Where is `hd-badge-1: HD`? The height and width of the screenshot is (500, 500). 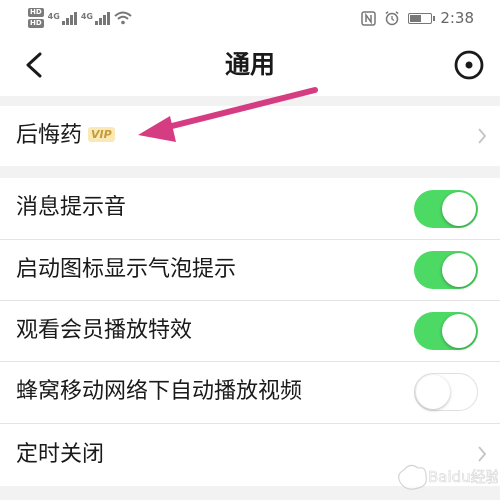 hd-badge-1: HD is located at coordinates (36, 12).